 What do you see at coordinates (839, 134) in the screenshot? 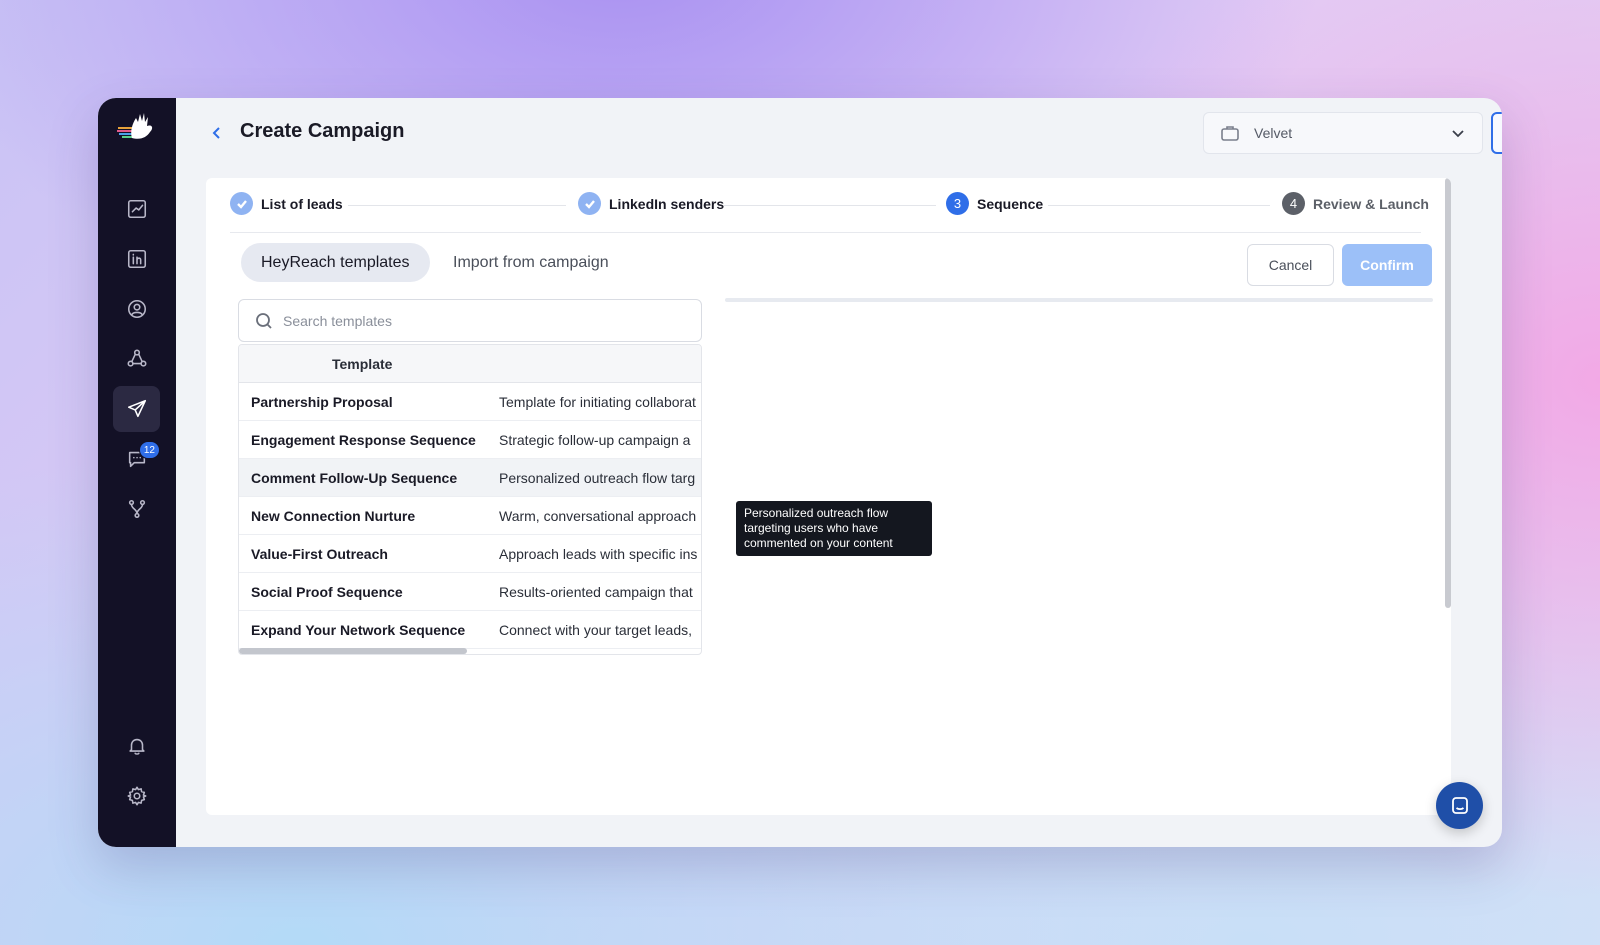
I see `header: Create Campaign Velvet` at bounding box center [839, 134].